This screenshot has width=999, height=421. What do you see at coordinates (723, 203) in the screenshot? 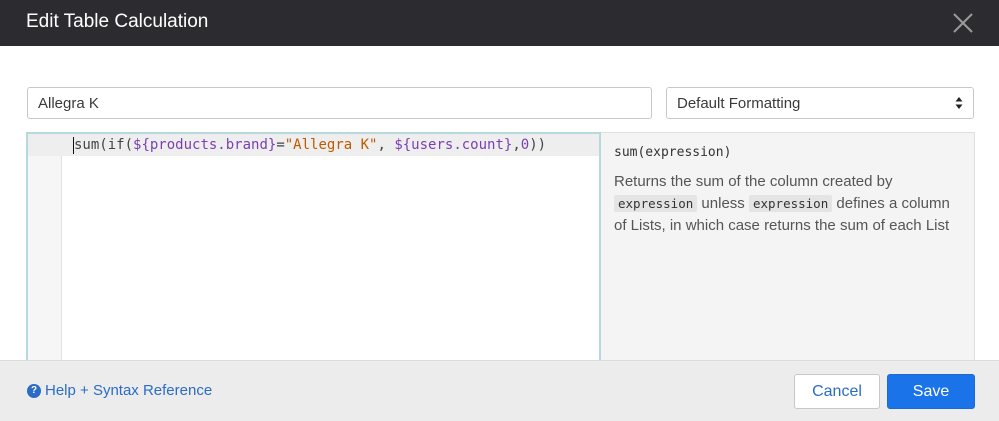
I see `desc-text: unless` at bounding box center [723, 203].